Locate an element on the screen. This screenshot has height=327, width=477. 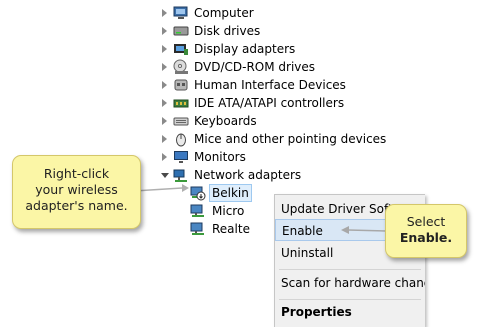
menu-item-properties: Properties is located at coordinates (350, 312).